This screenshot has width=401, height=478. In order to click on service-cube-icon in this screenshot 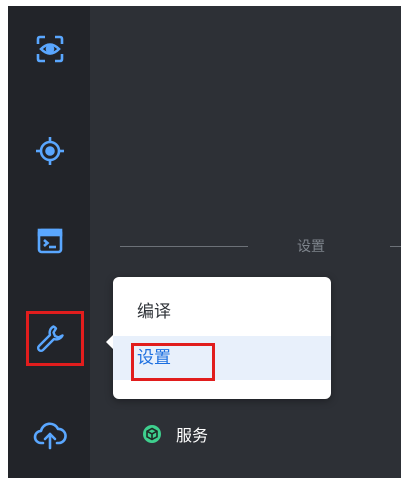, I will do `click(152, 434)`.